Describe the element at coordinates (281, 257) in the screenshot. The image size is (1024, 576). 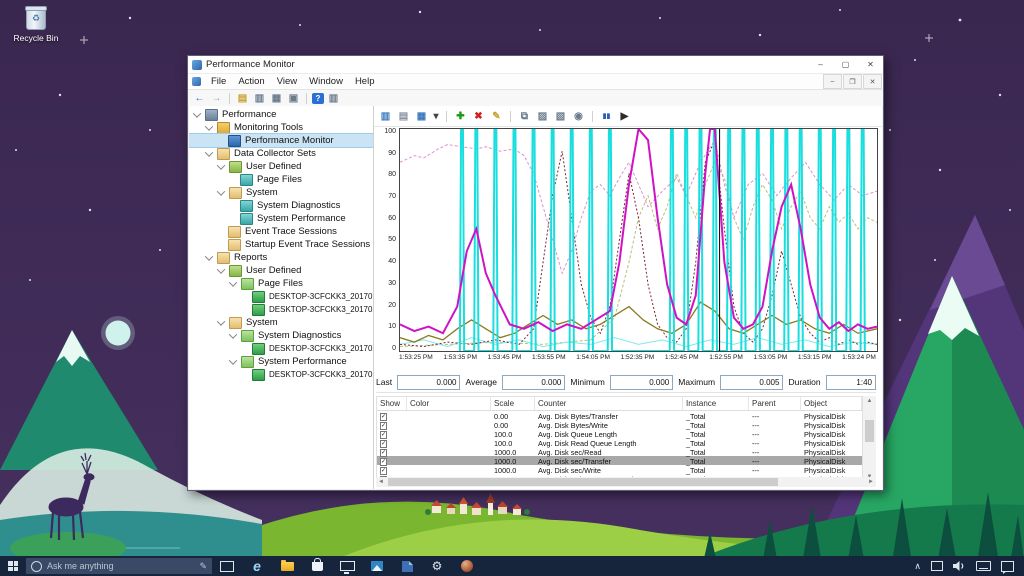
I see `tree-item-reports: Reports` at that location.